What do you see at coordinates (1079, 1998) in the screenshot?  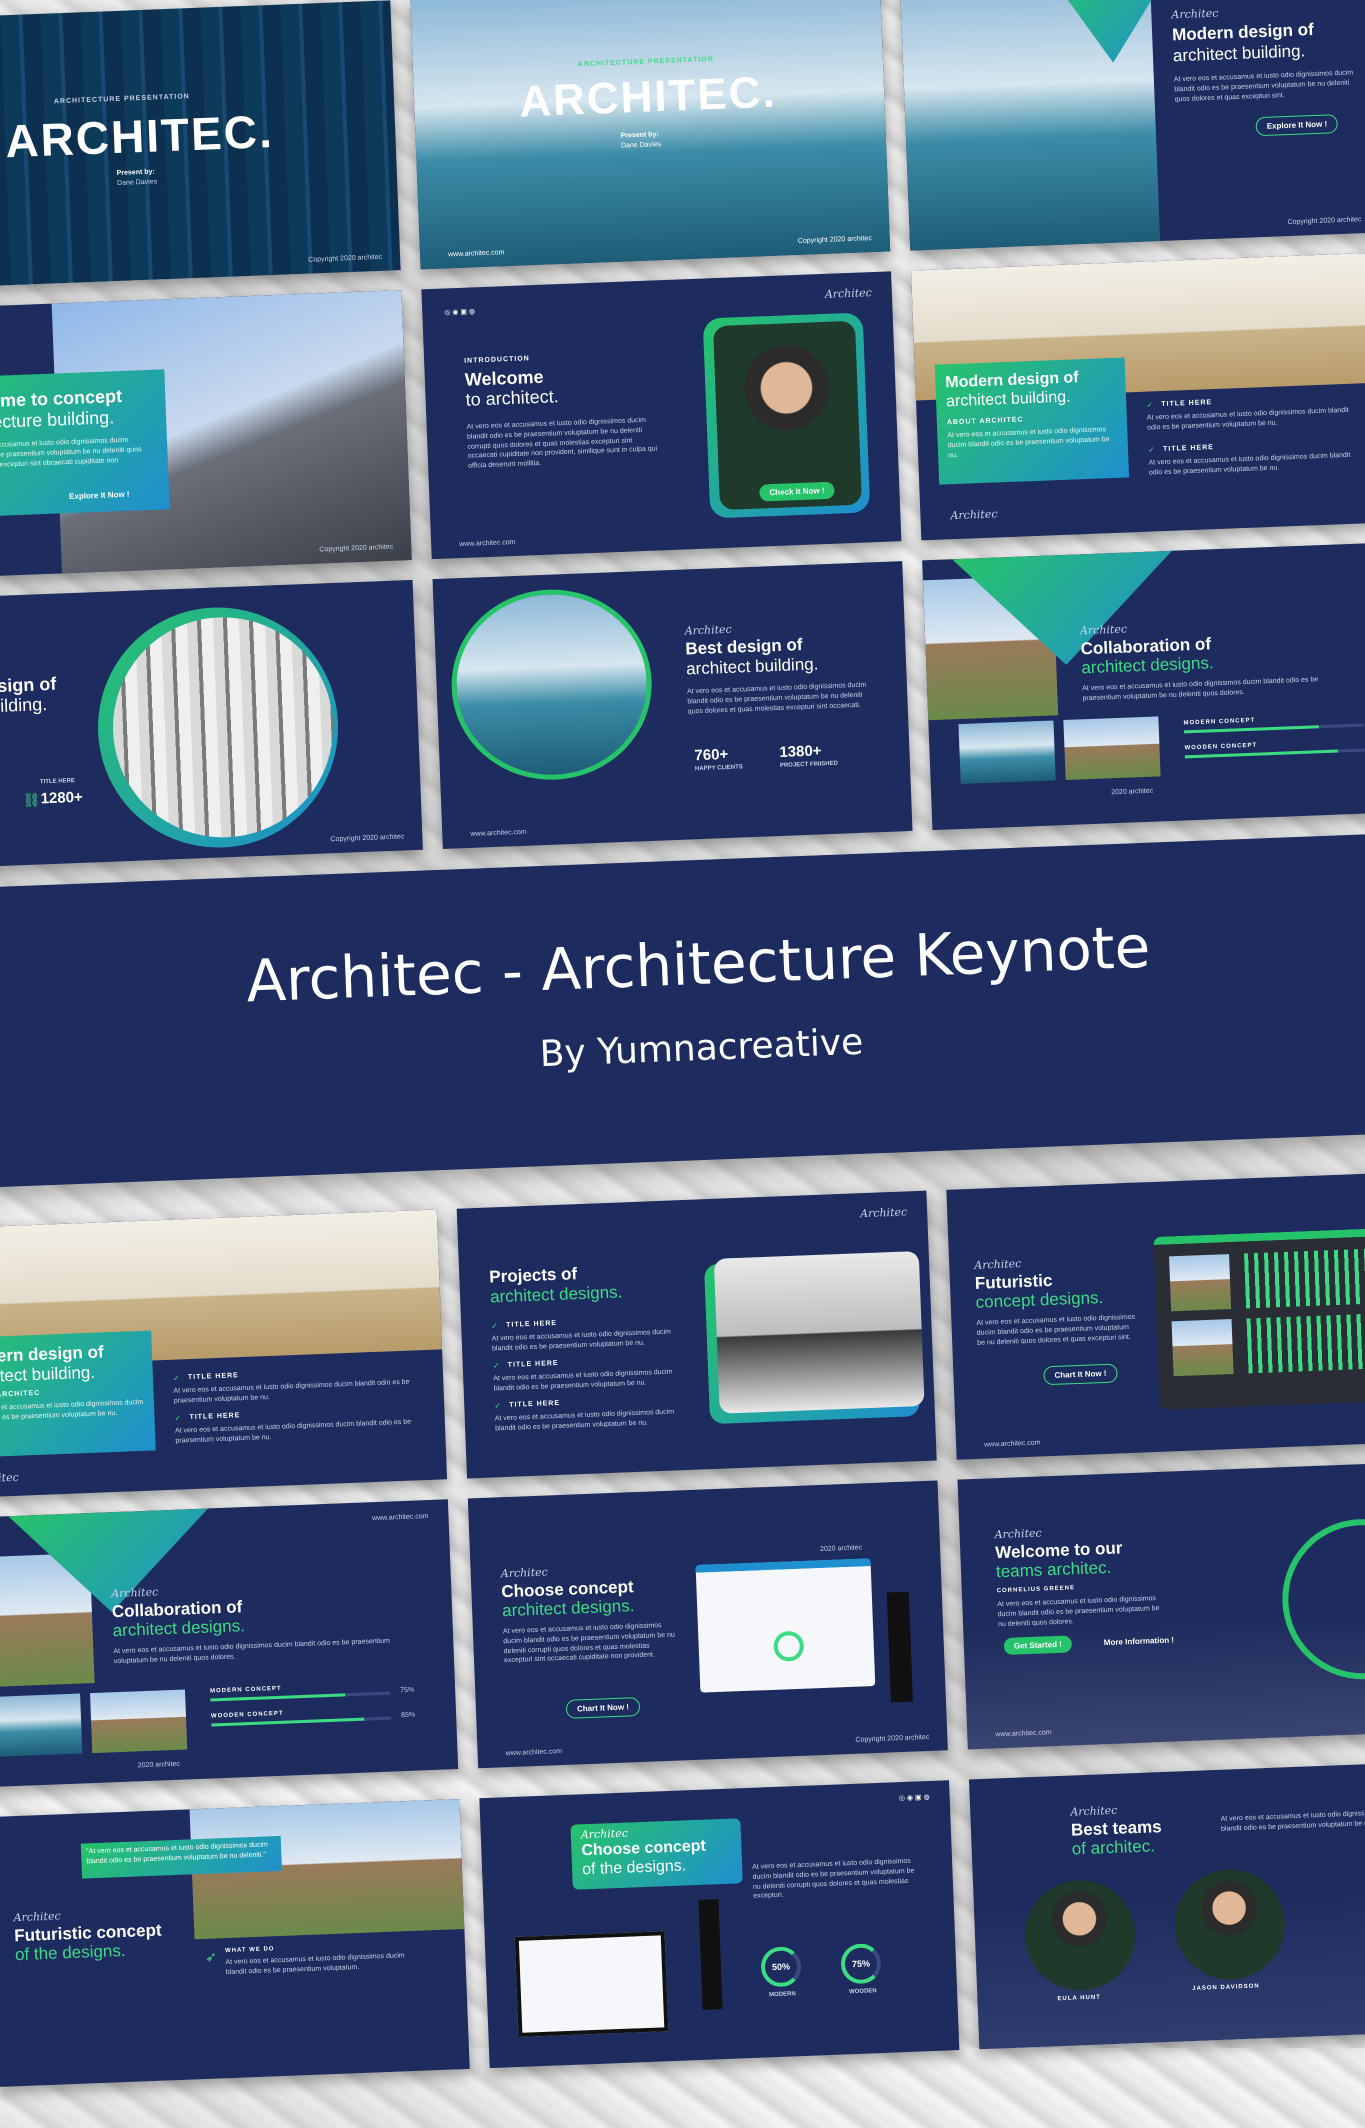 I see `member-name-1: EULA HUNT` at bounding box center [1079, 1998].